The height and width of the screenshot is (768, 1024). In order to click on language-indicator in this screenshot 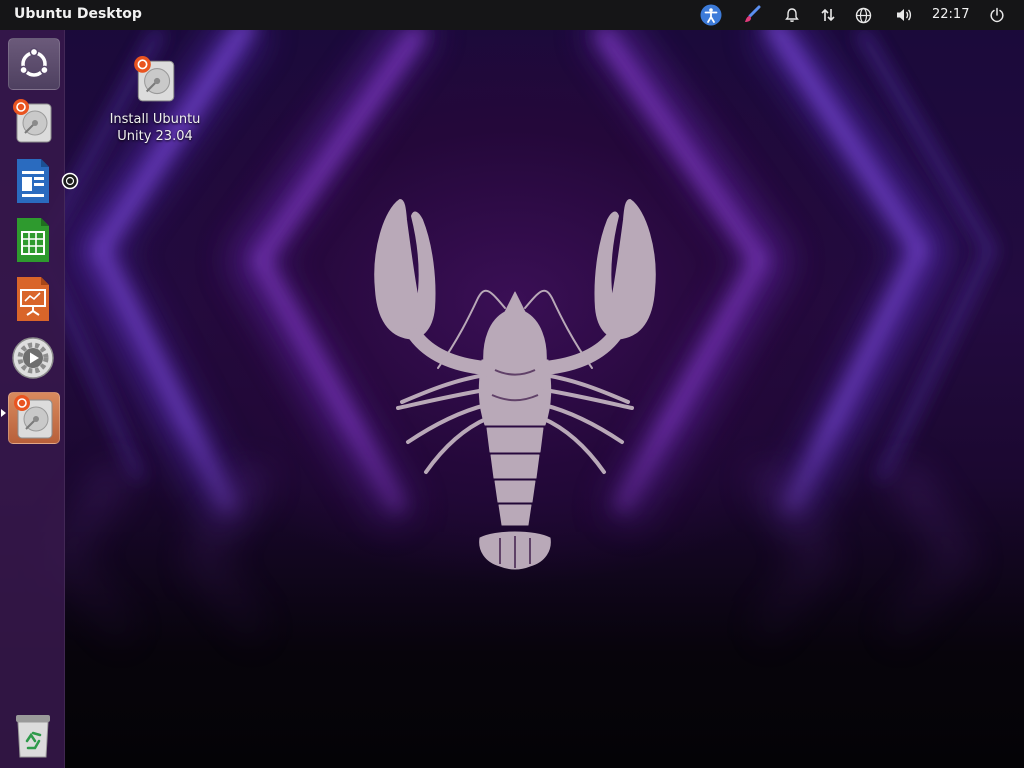, I will do `click(863, 15)`.